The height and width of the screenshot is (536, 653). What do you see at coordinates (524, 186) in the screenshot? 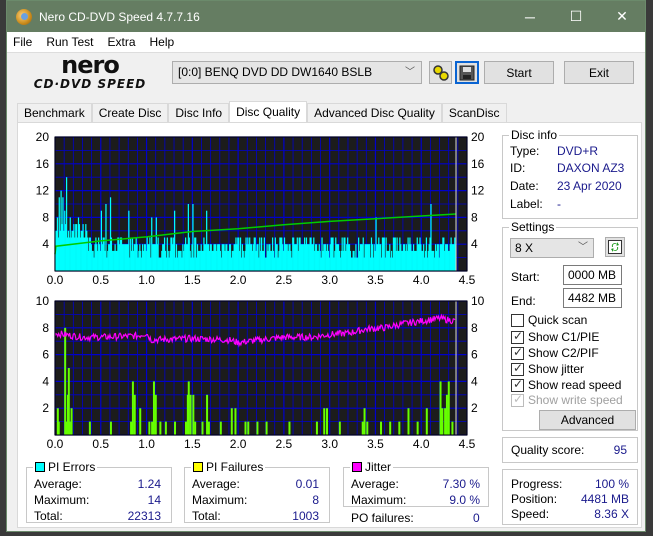
I see `date-label: Date:` at bounding box center [524, 186].